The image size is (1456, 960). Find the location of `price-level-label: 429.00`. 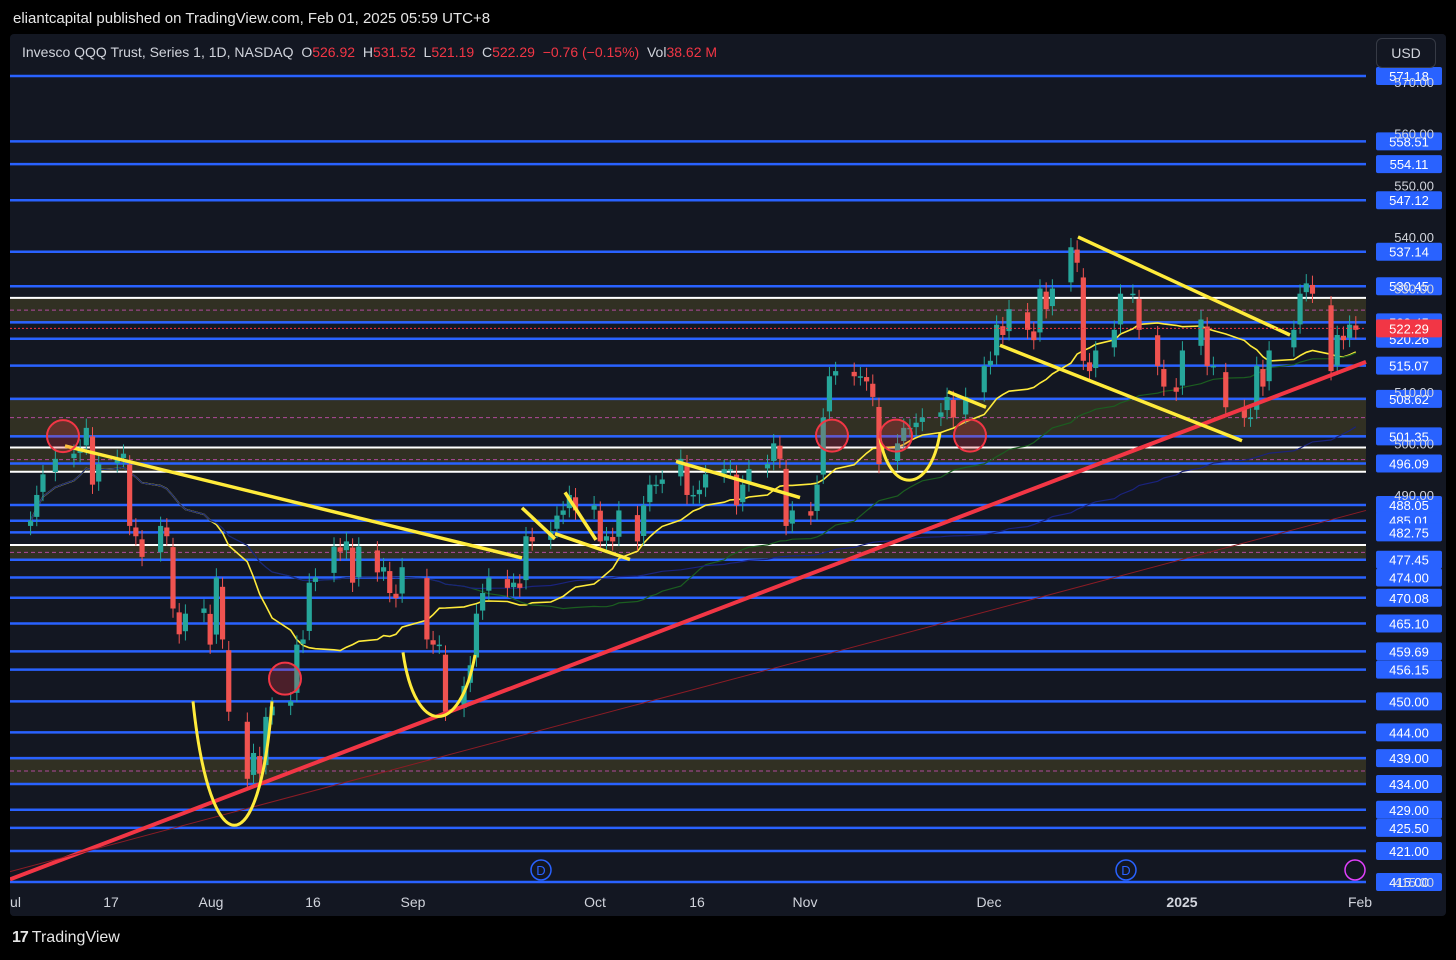

price-level-label: 429.00 is located at coordinates (1409, 810).